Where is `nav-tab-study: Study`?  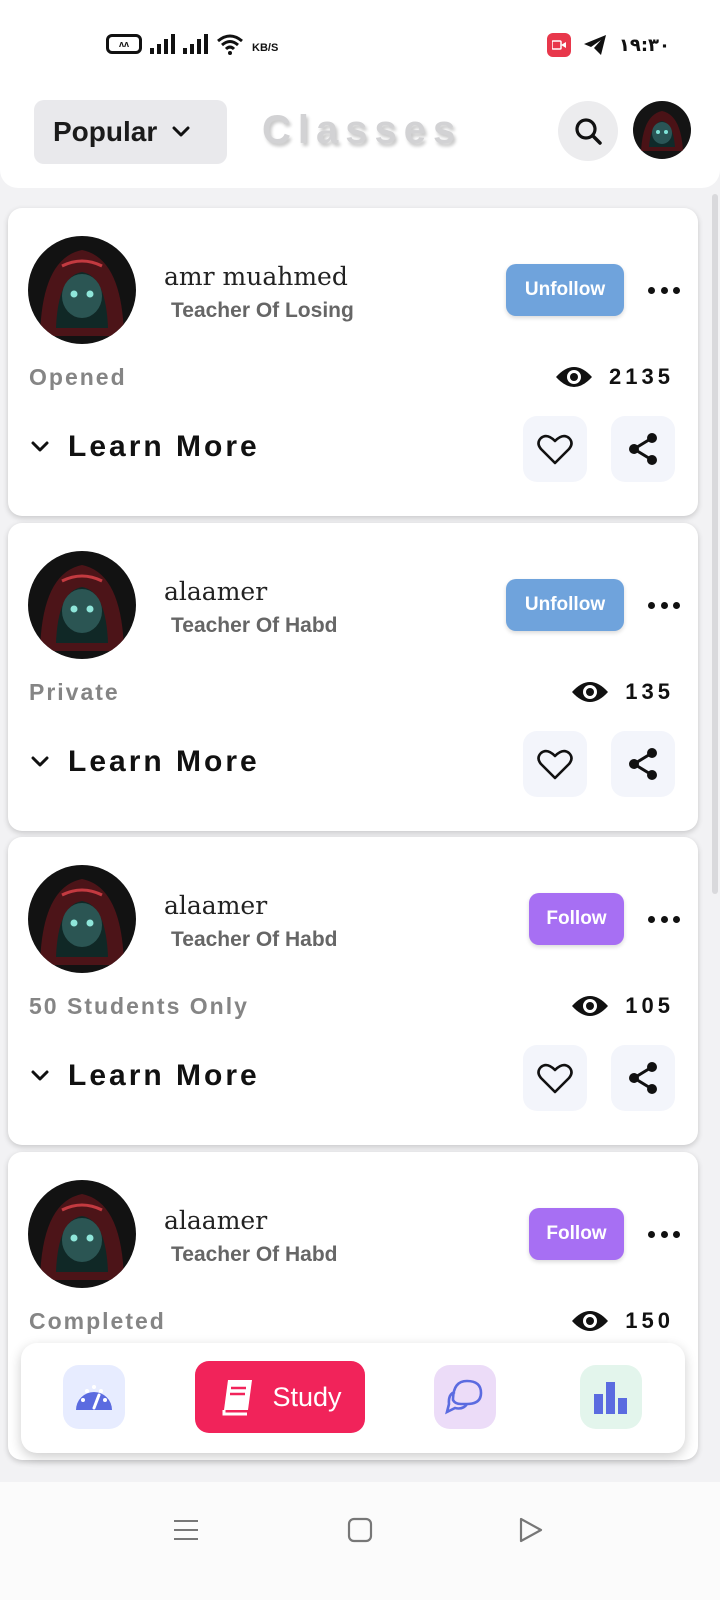
nav-tab-study: Study is located at coordinates (280, 1397).